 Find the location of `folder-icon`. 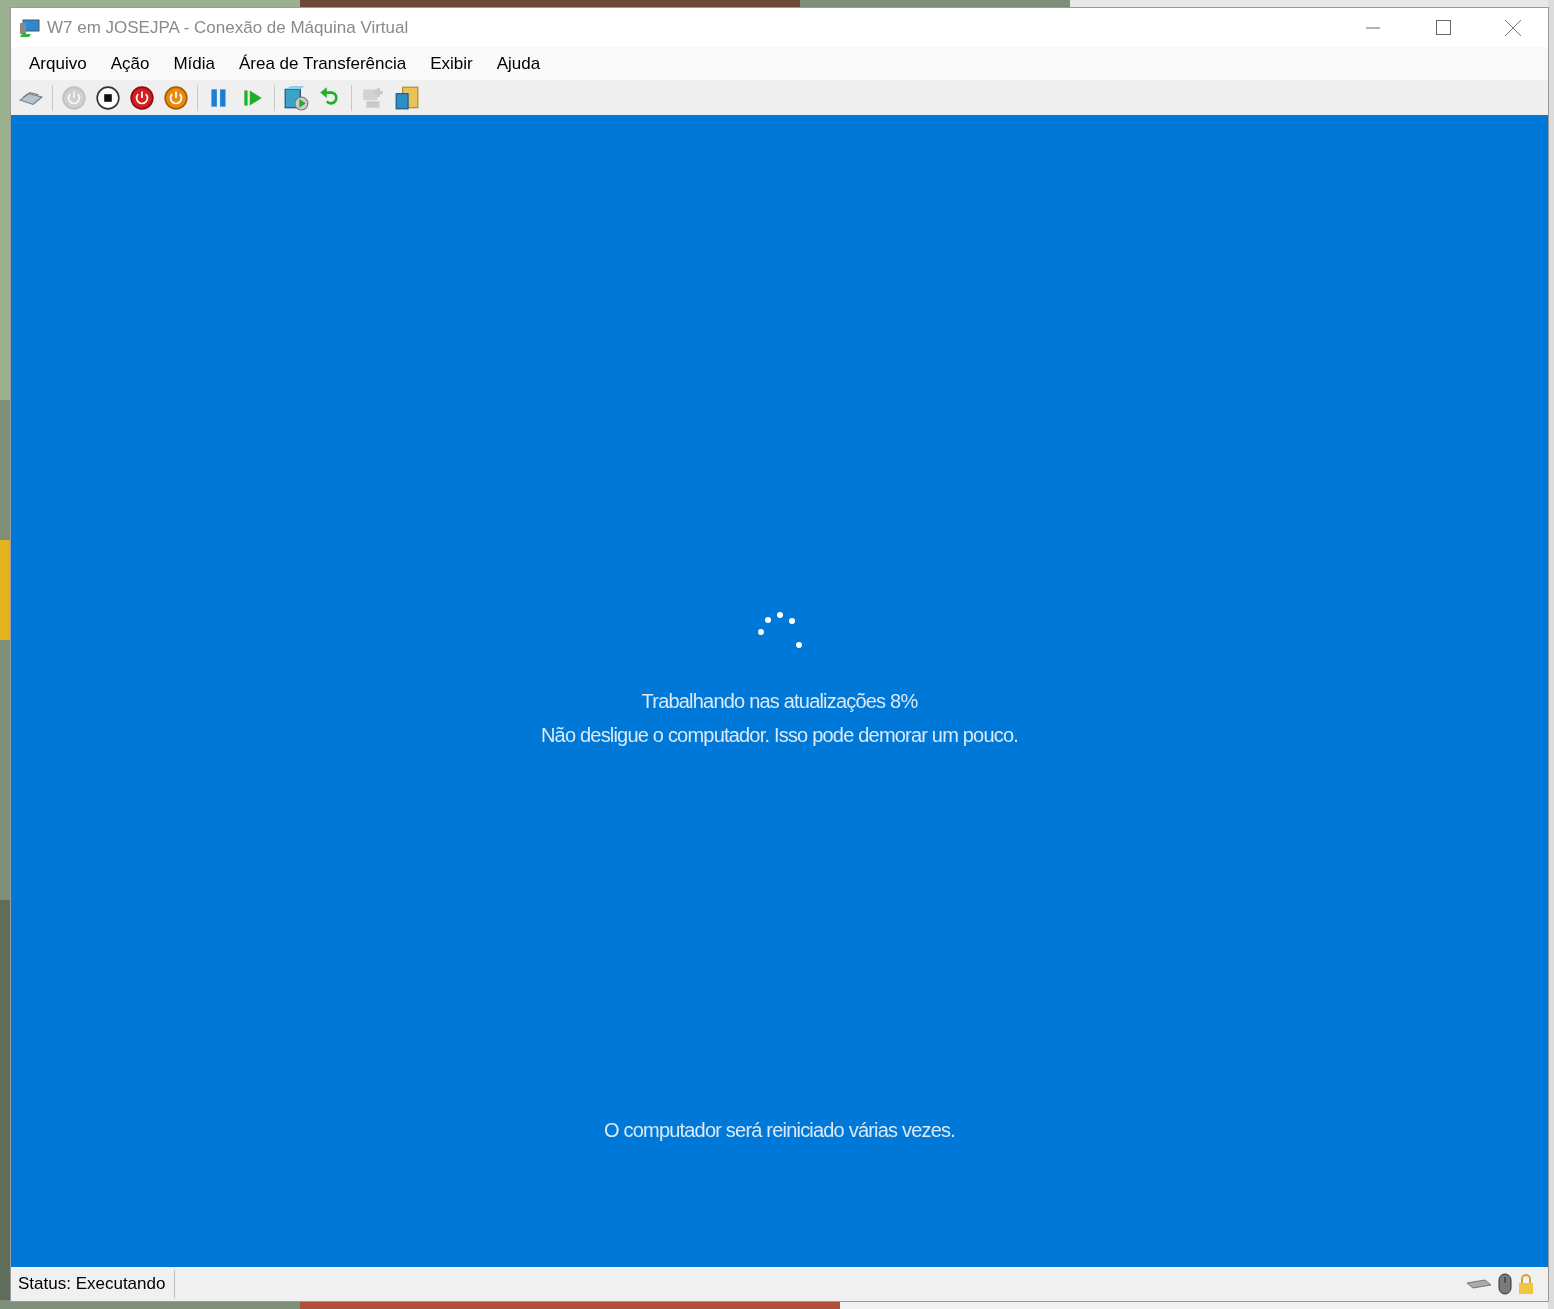

folder-icon is located at coordinates (407, 97).